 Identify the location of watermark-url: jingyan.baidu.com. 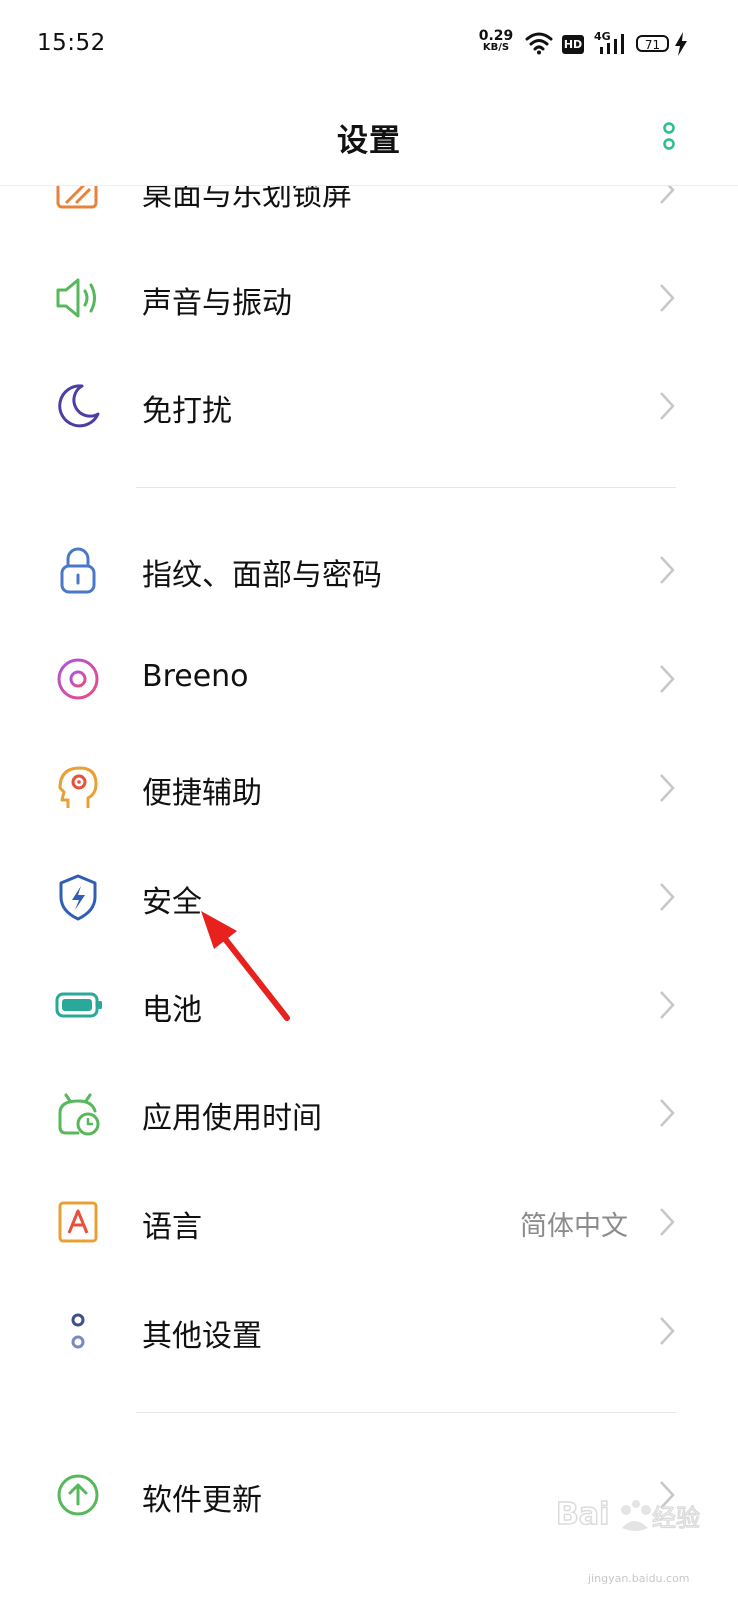
(639, 1578).